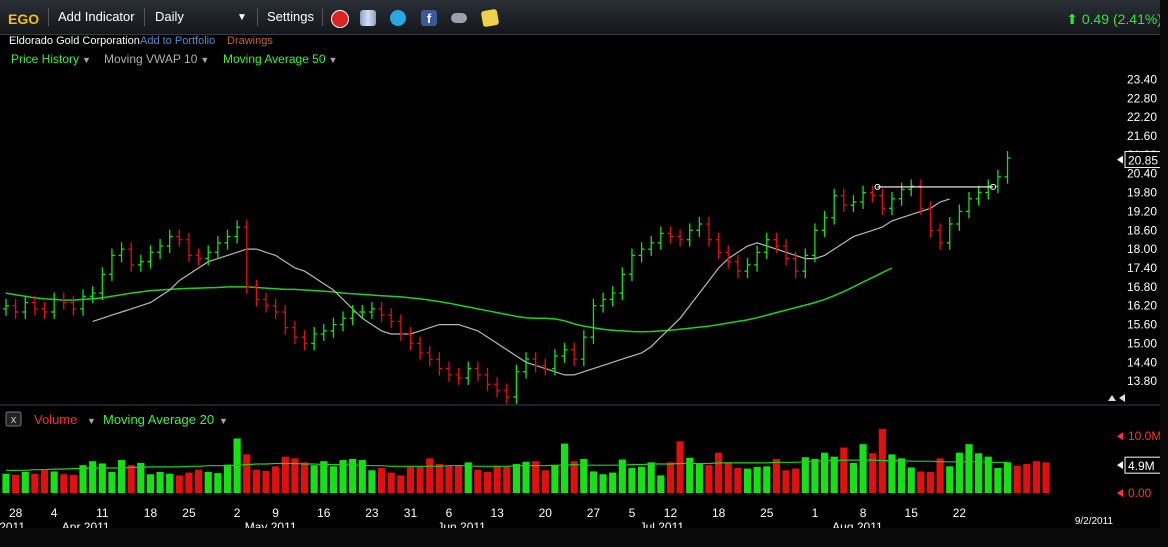 Image resolution: width=1168 pixels, height=547 pixels. What do you see at coordinates (584, 537) in the screenshot?
I see `time-axis-band` at bounding box center [584, 537].